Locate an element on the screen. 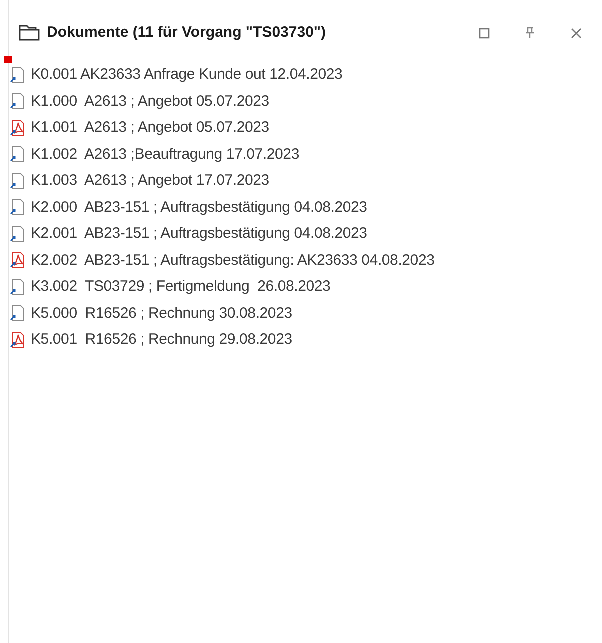  document-item: K1.000 A2613 ; Angebot 05.07.2023 is located at coordinates (306, 101).